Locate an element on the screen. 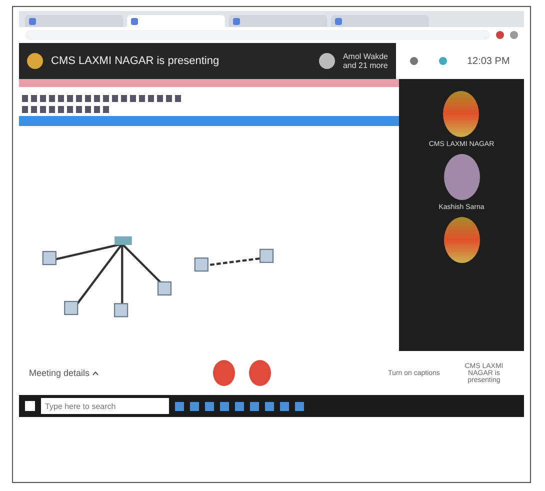 Image resolution: width=545 pixels, height=491 pixels. search-field: Type here to search is located at coordinates (105, 406).